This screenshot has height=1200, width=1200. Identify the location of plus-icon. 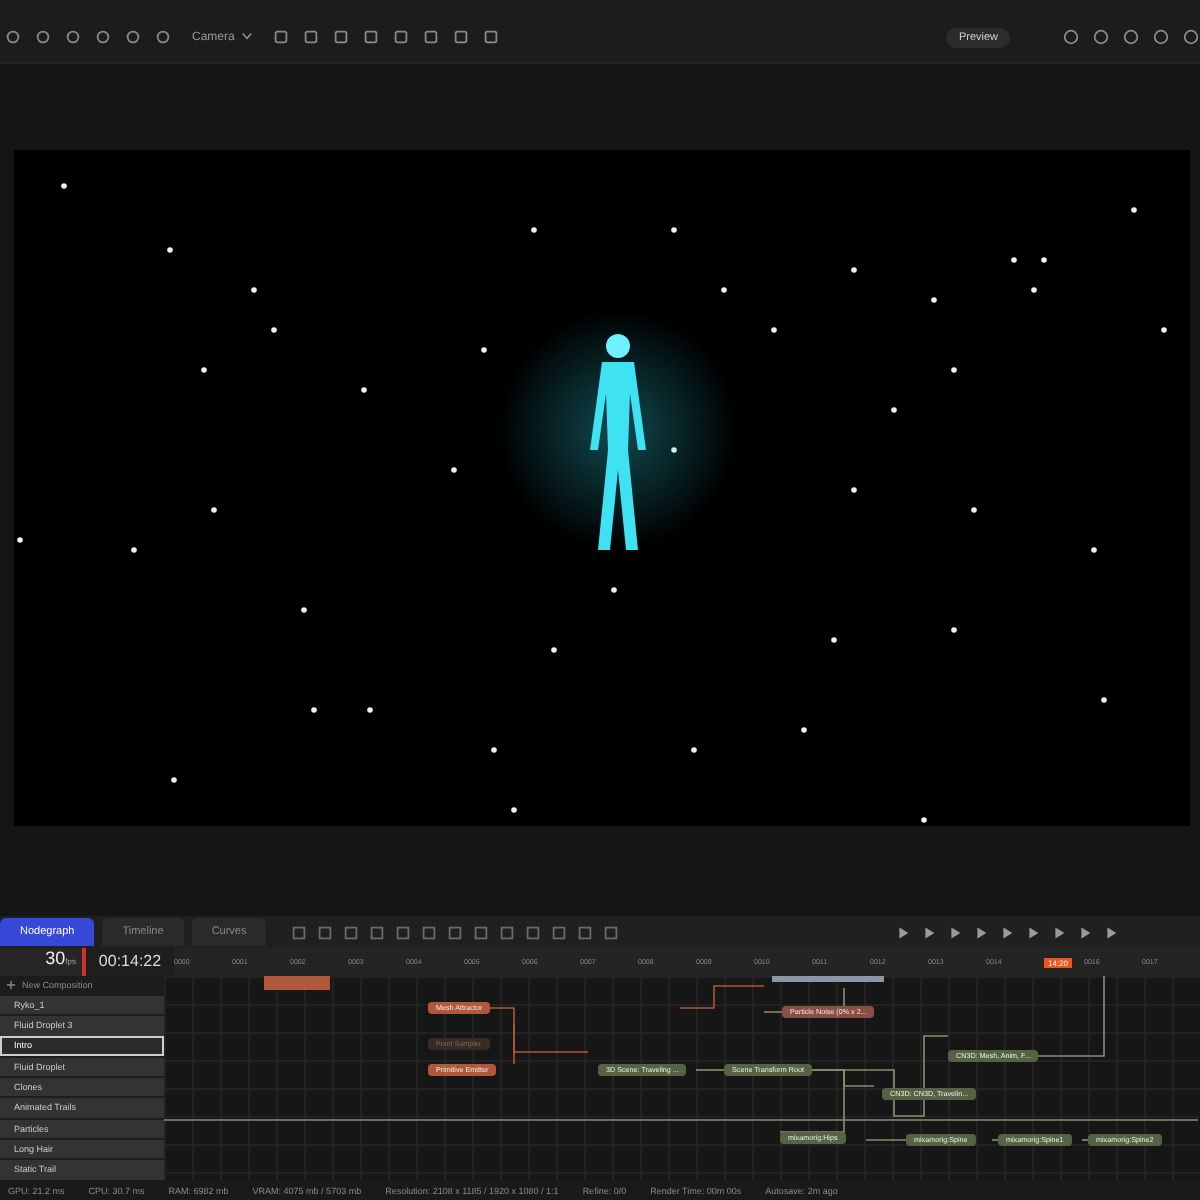
(11, 985).